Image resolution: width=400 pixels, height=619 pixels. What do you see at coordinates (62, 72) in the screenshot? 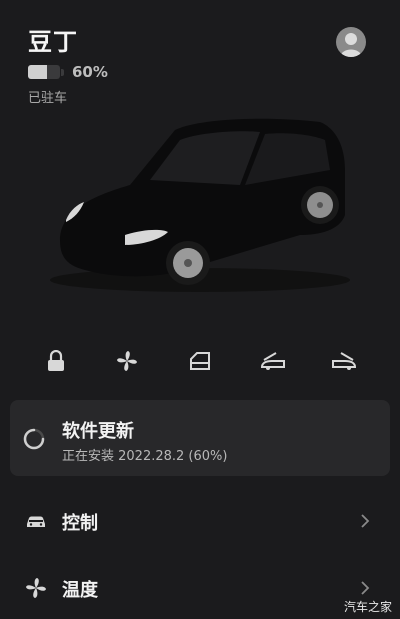
I see `battery-tip` at bounding box center [62, 72].